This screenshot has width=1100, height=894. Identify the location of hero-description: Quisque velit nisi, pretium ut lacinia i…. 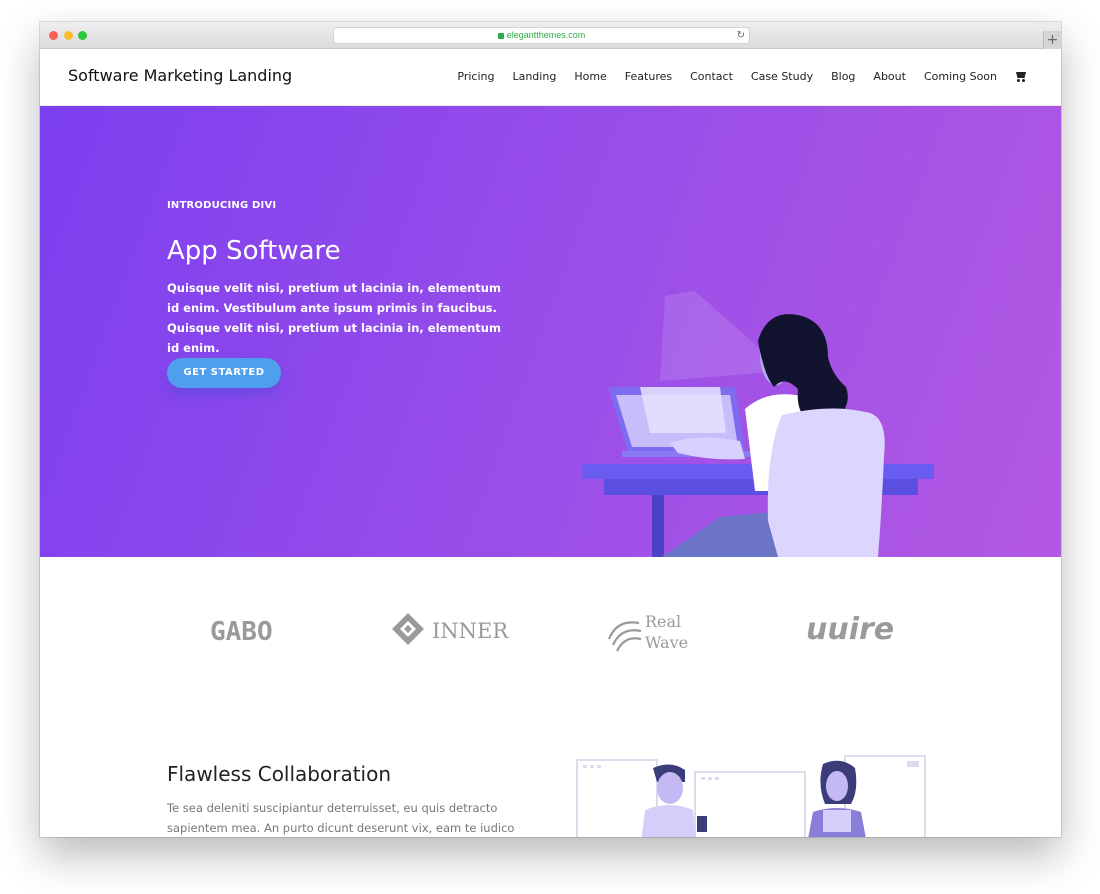
(334, 318).